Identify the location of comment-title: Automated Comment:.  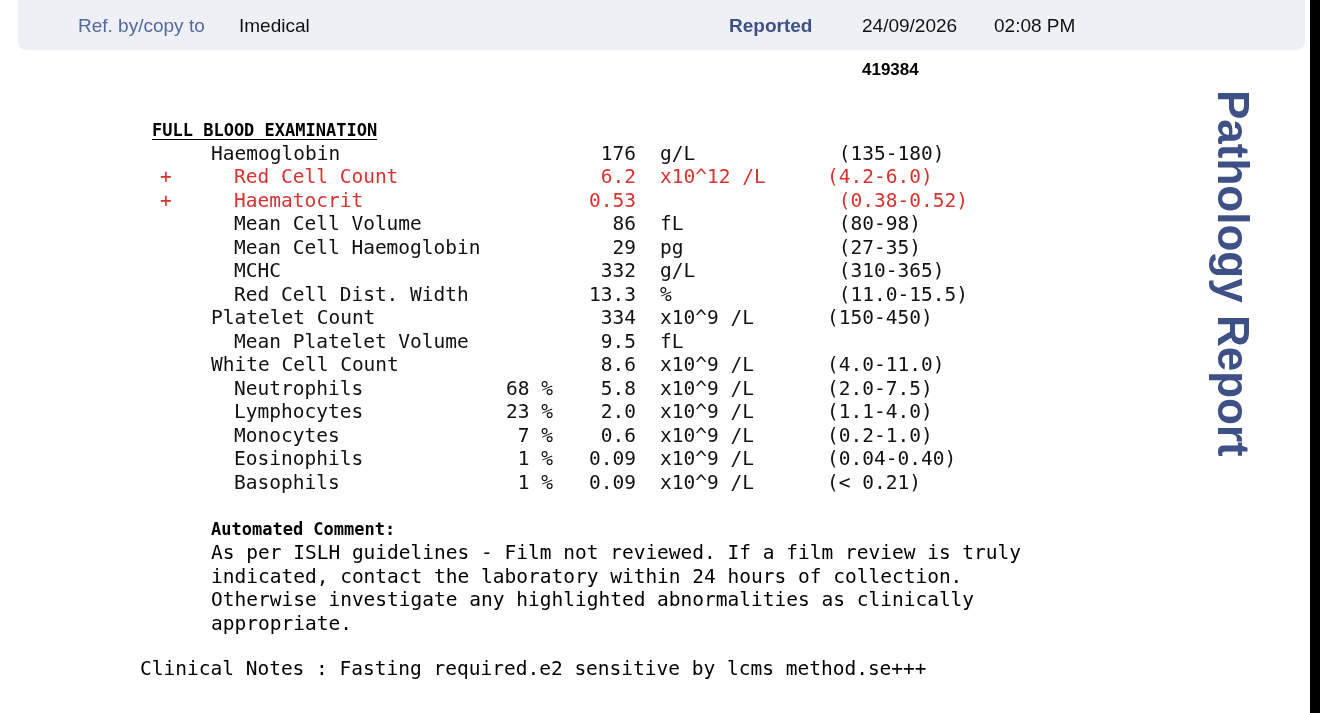
(303, 529).